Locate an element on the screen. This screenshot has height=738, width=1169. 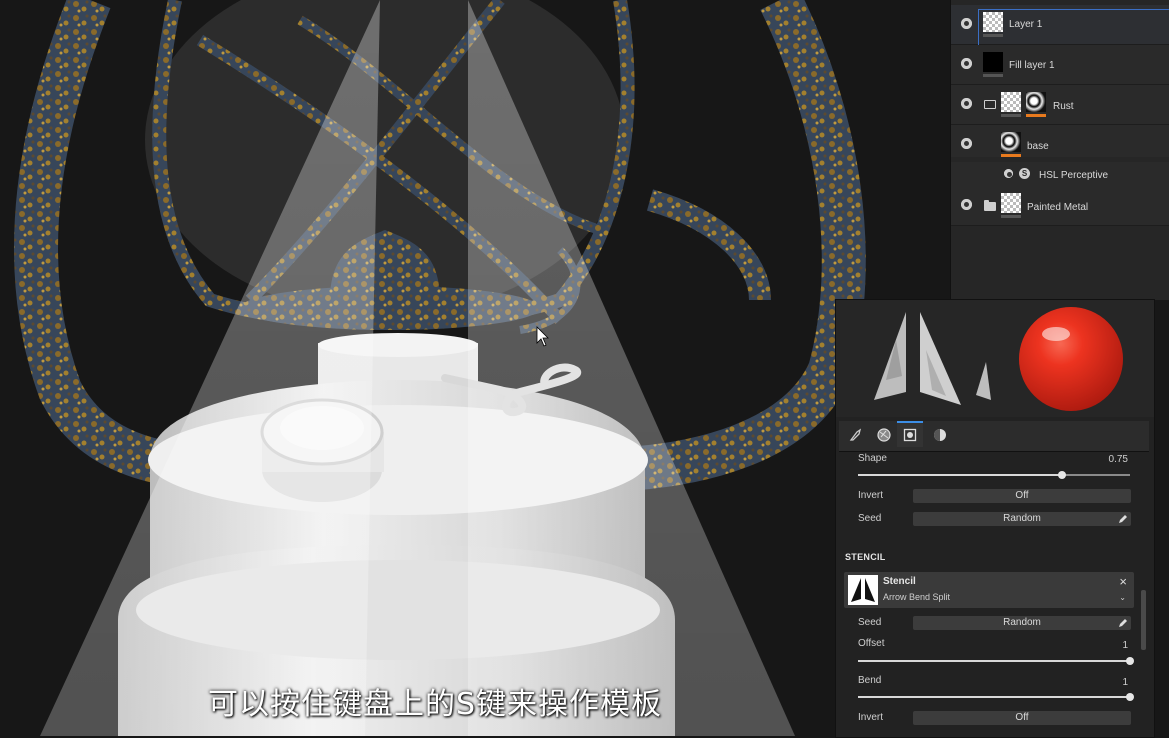
tab-alpha is located at coordinates (884, 435).